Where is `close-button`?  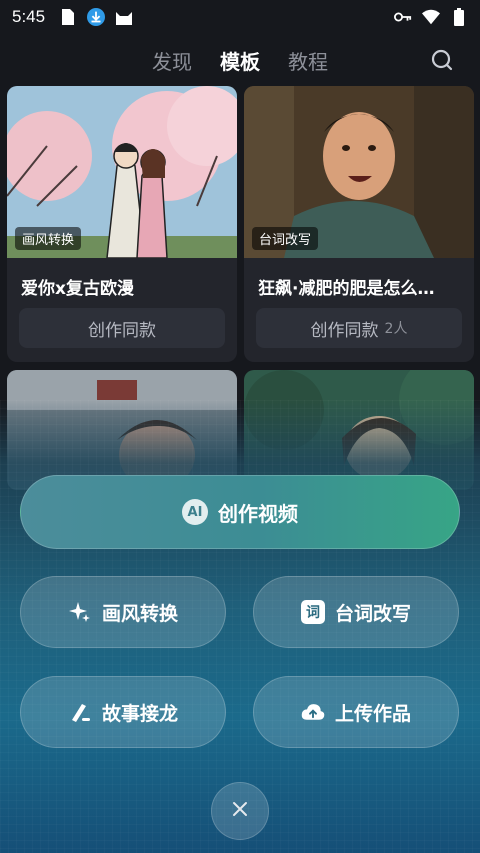 close-button is located at coordinates (240, 811).